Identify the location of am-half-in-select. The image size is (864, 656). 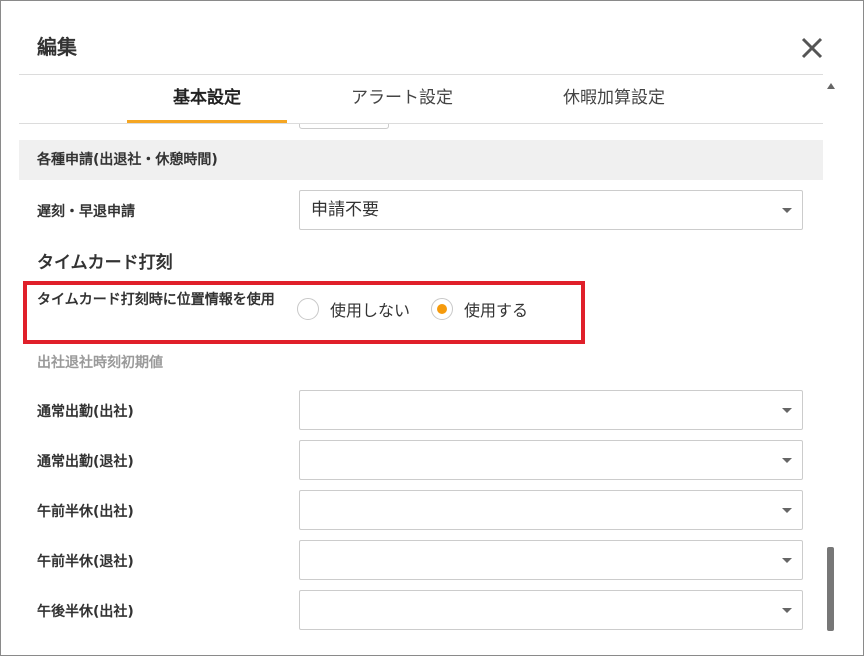
(551, 510).